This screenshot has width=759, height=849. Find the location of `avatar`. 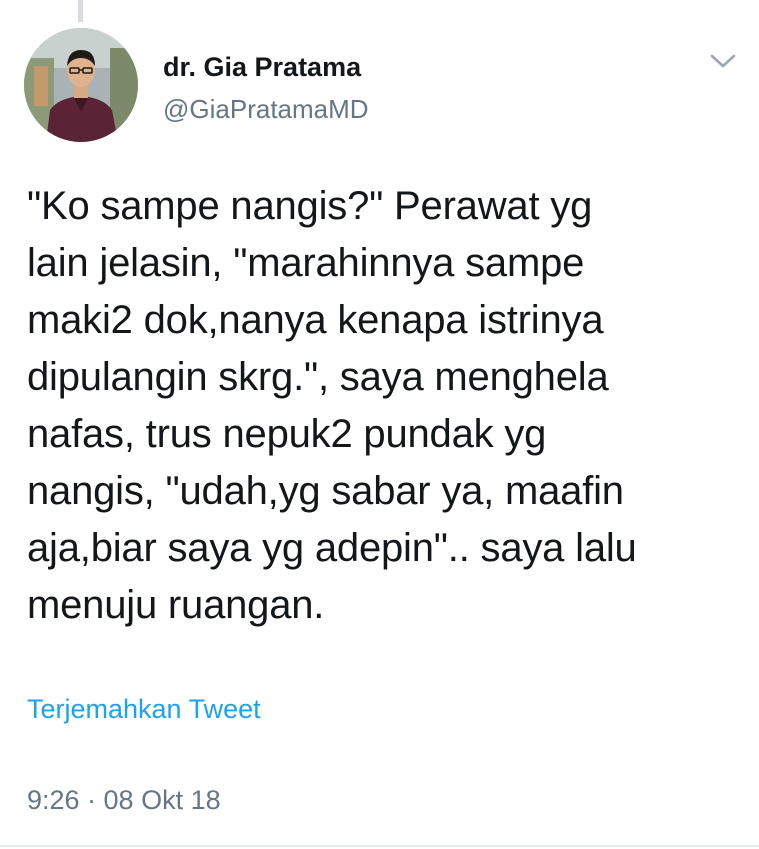

avatar is located at coordinates (81, 85).